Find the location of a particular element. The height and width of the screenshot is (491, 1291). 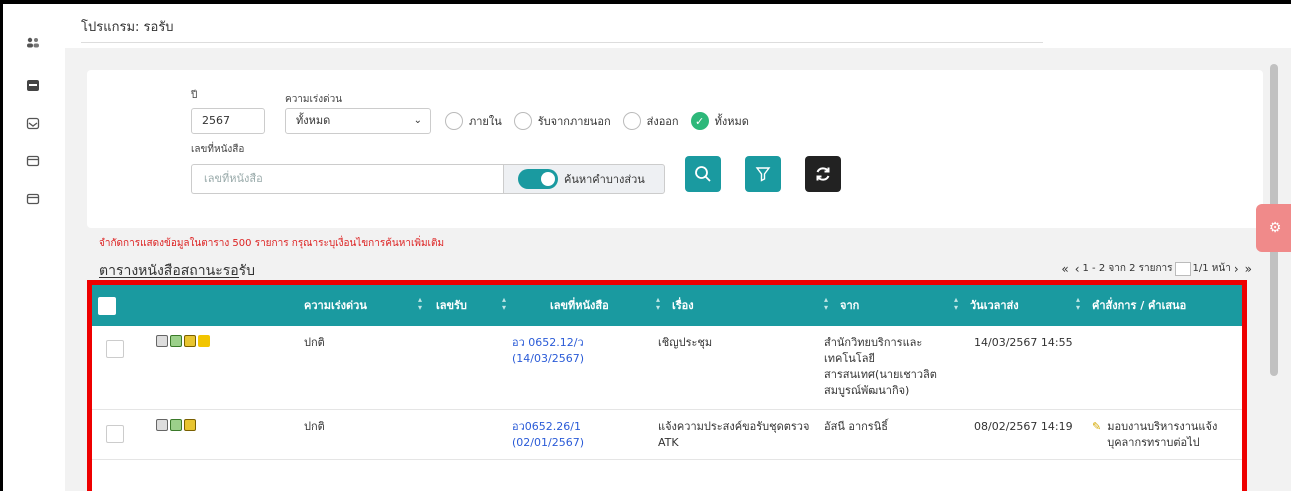

radio-internal: ภายใน is located at coordinates (473, 121).